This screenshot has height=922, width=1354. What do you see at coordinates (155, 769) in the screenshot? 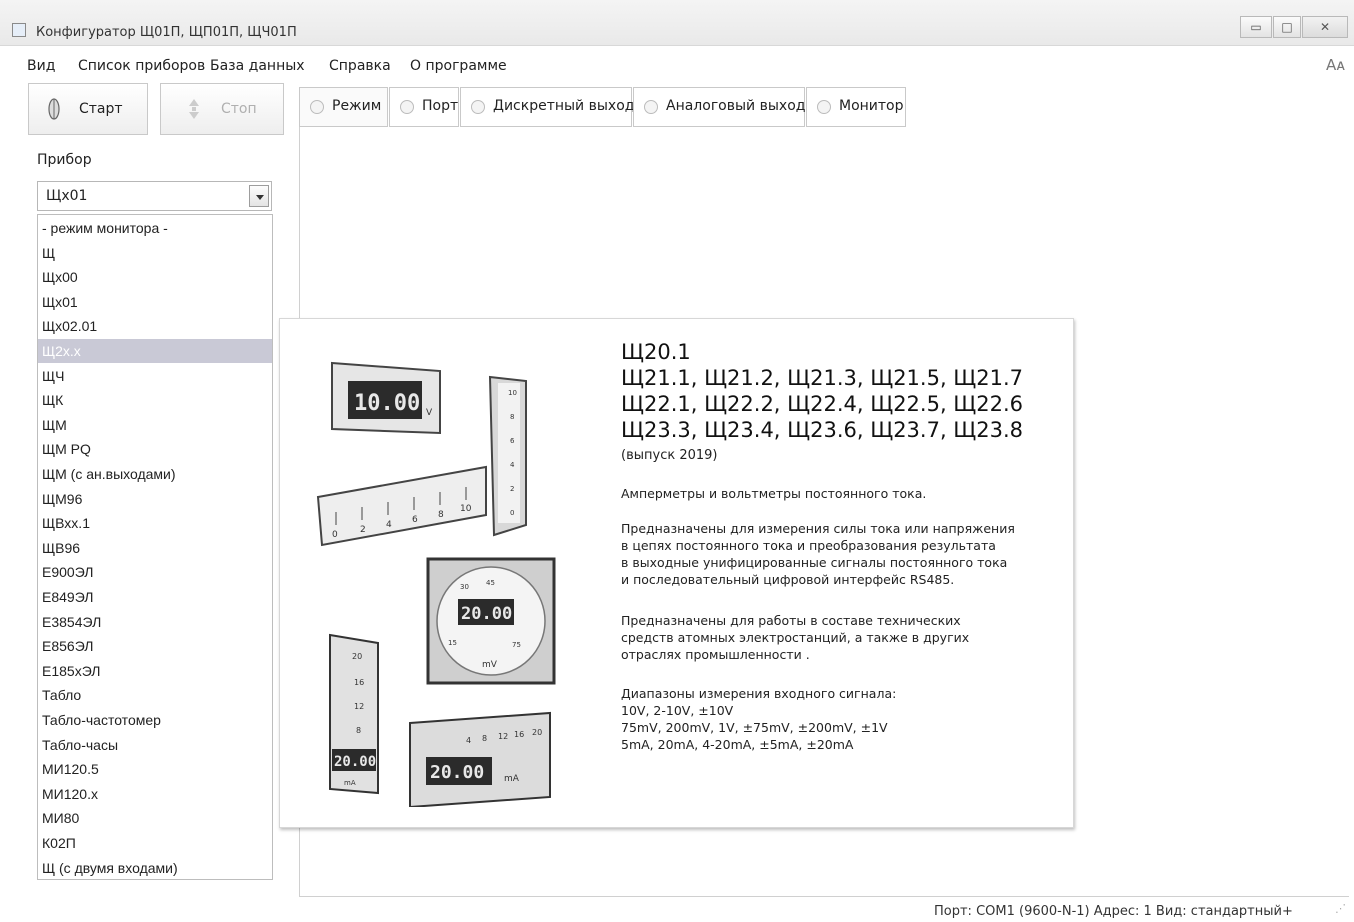
I see `device-list-item: МИ120.5` at bounding box center [155, 769].